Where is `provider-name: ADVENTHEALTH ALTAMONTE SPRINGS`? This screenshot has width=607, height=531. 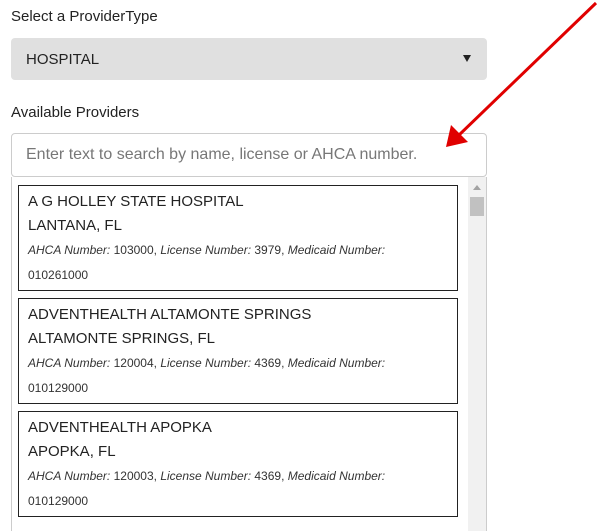 provider-name: ADVENTHEALTH ALTAMONTE SPRINGS is located at coordinates (170, 314).